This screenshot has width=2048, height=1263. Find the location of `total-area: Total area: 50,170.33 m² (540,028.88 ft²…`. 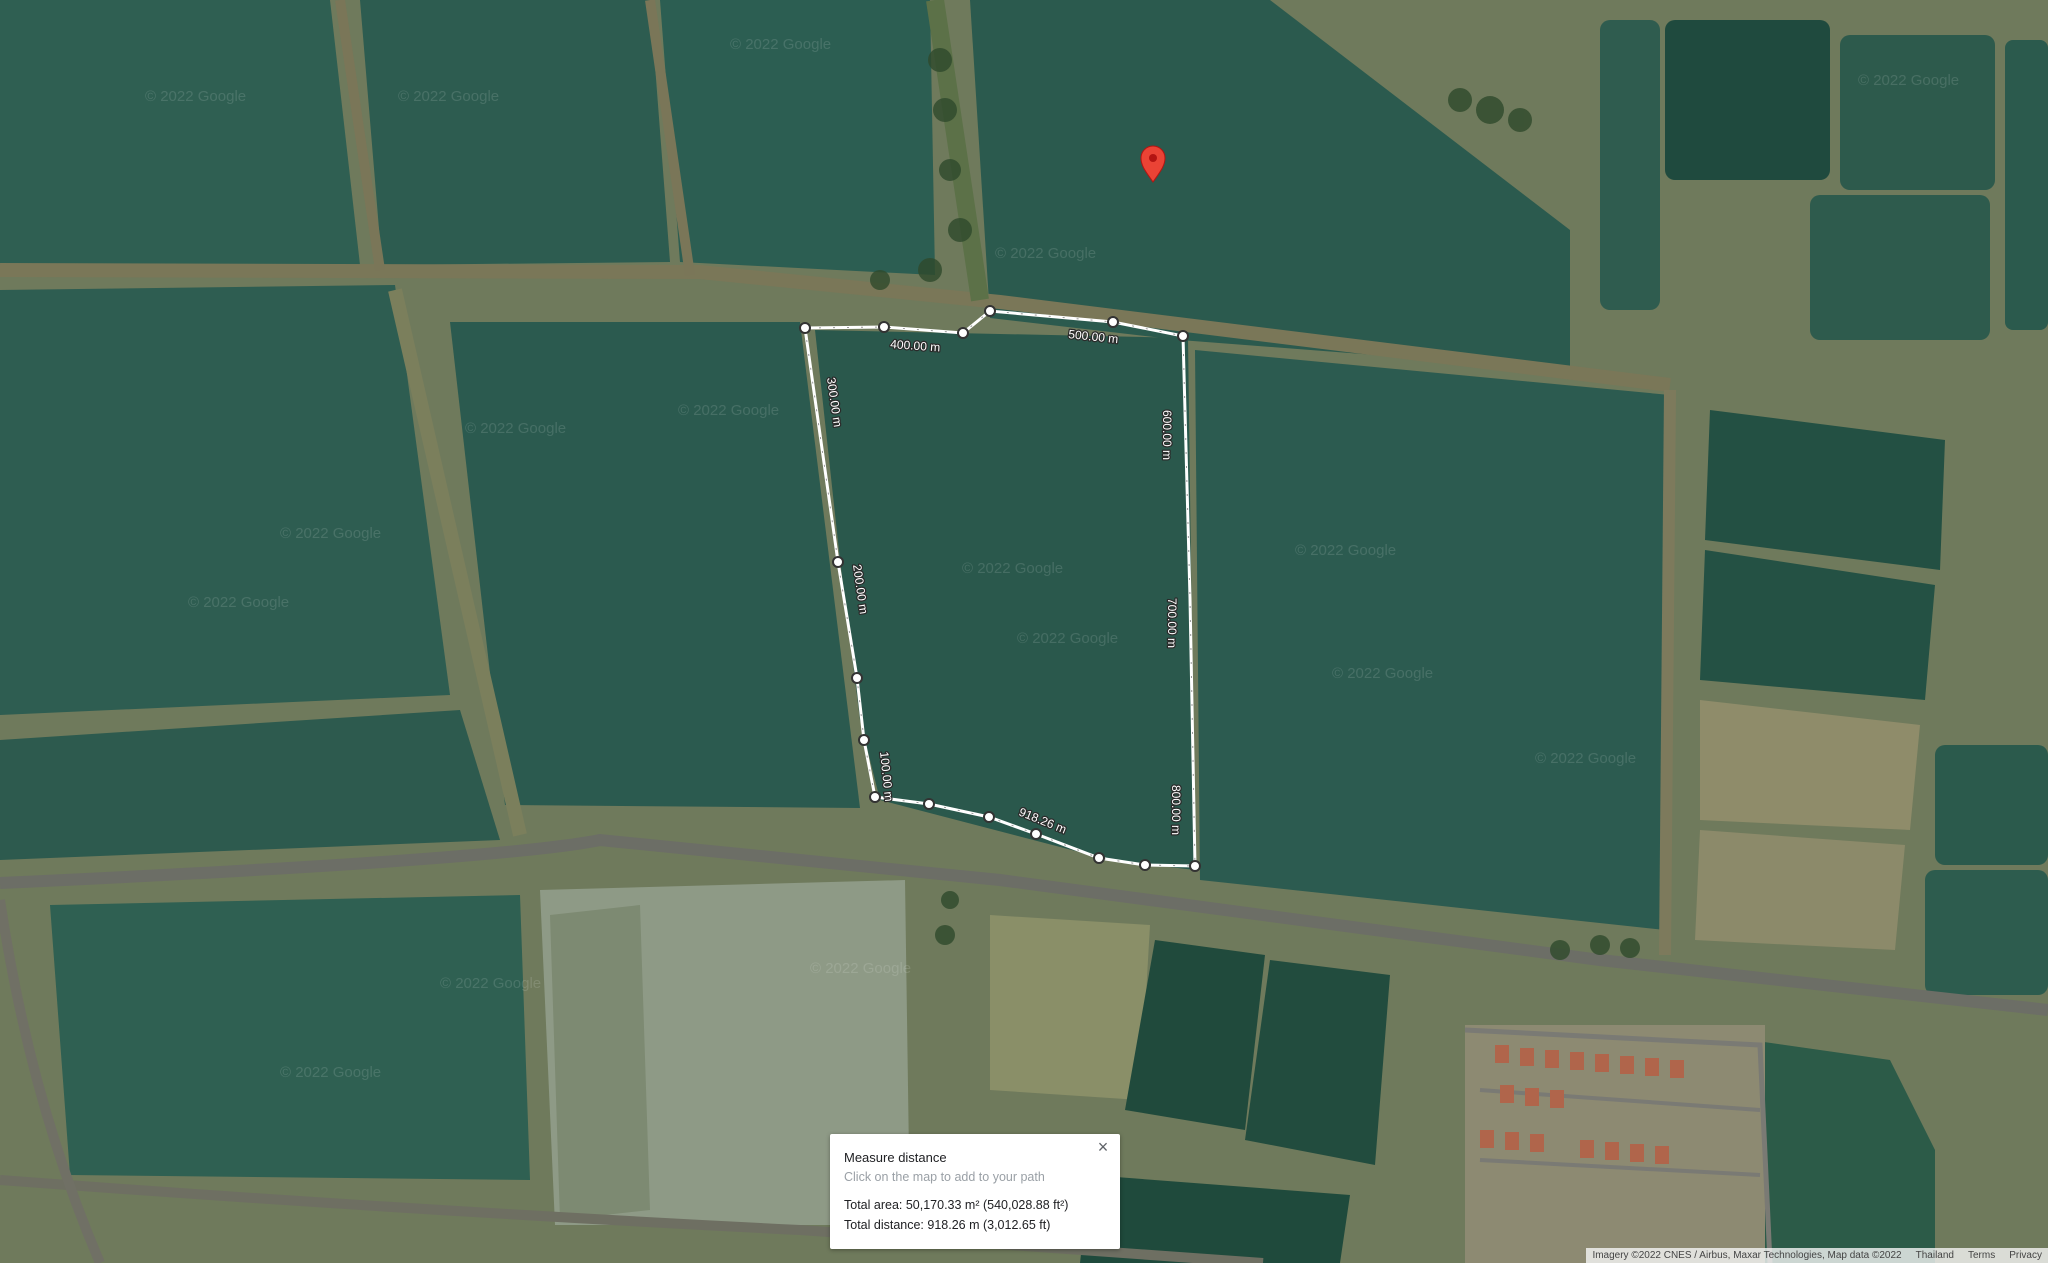

total-area: Total area: 50,170.33 m² (540,028.88 ft²… is located at coordinates (956, 1205).